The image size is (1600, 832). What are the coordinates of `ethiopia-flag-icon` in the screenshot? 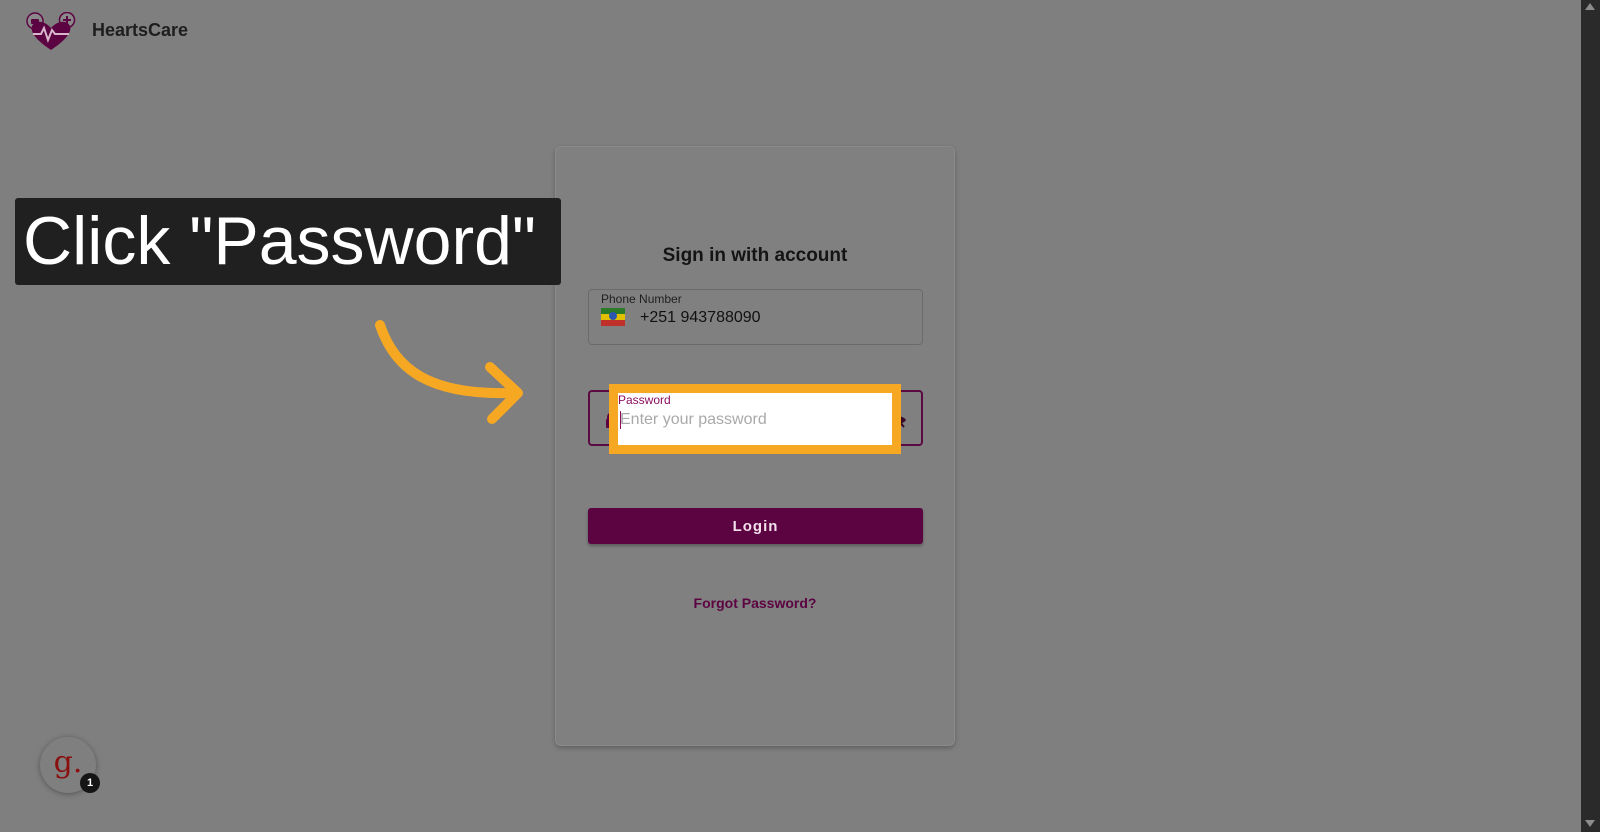 It's located at (613, 317).